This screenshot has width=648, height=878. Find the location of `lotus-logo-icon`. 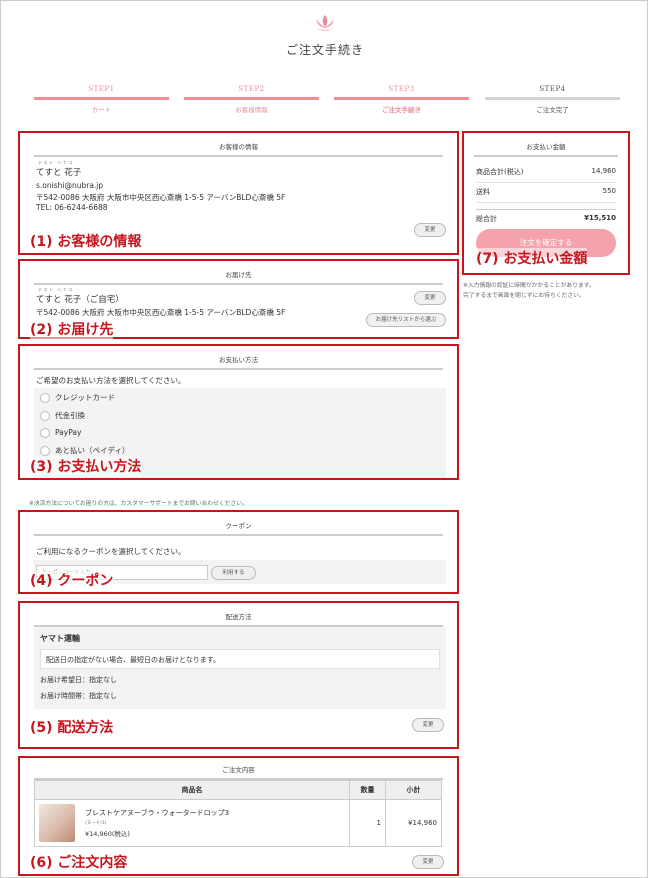

lotus-logo-icon is located at coordinates (325, 23).